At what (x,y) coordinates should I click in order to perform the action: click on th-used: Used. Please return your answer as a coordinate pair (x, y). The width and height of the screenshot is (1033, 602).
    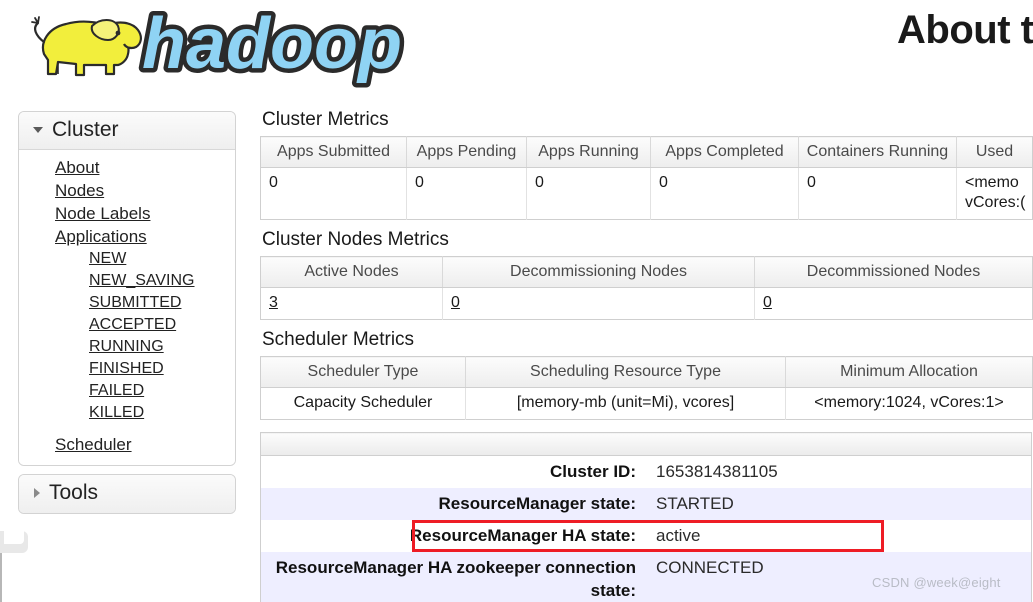
    Looking at the image, I should click on (994, 152).